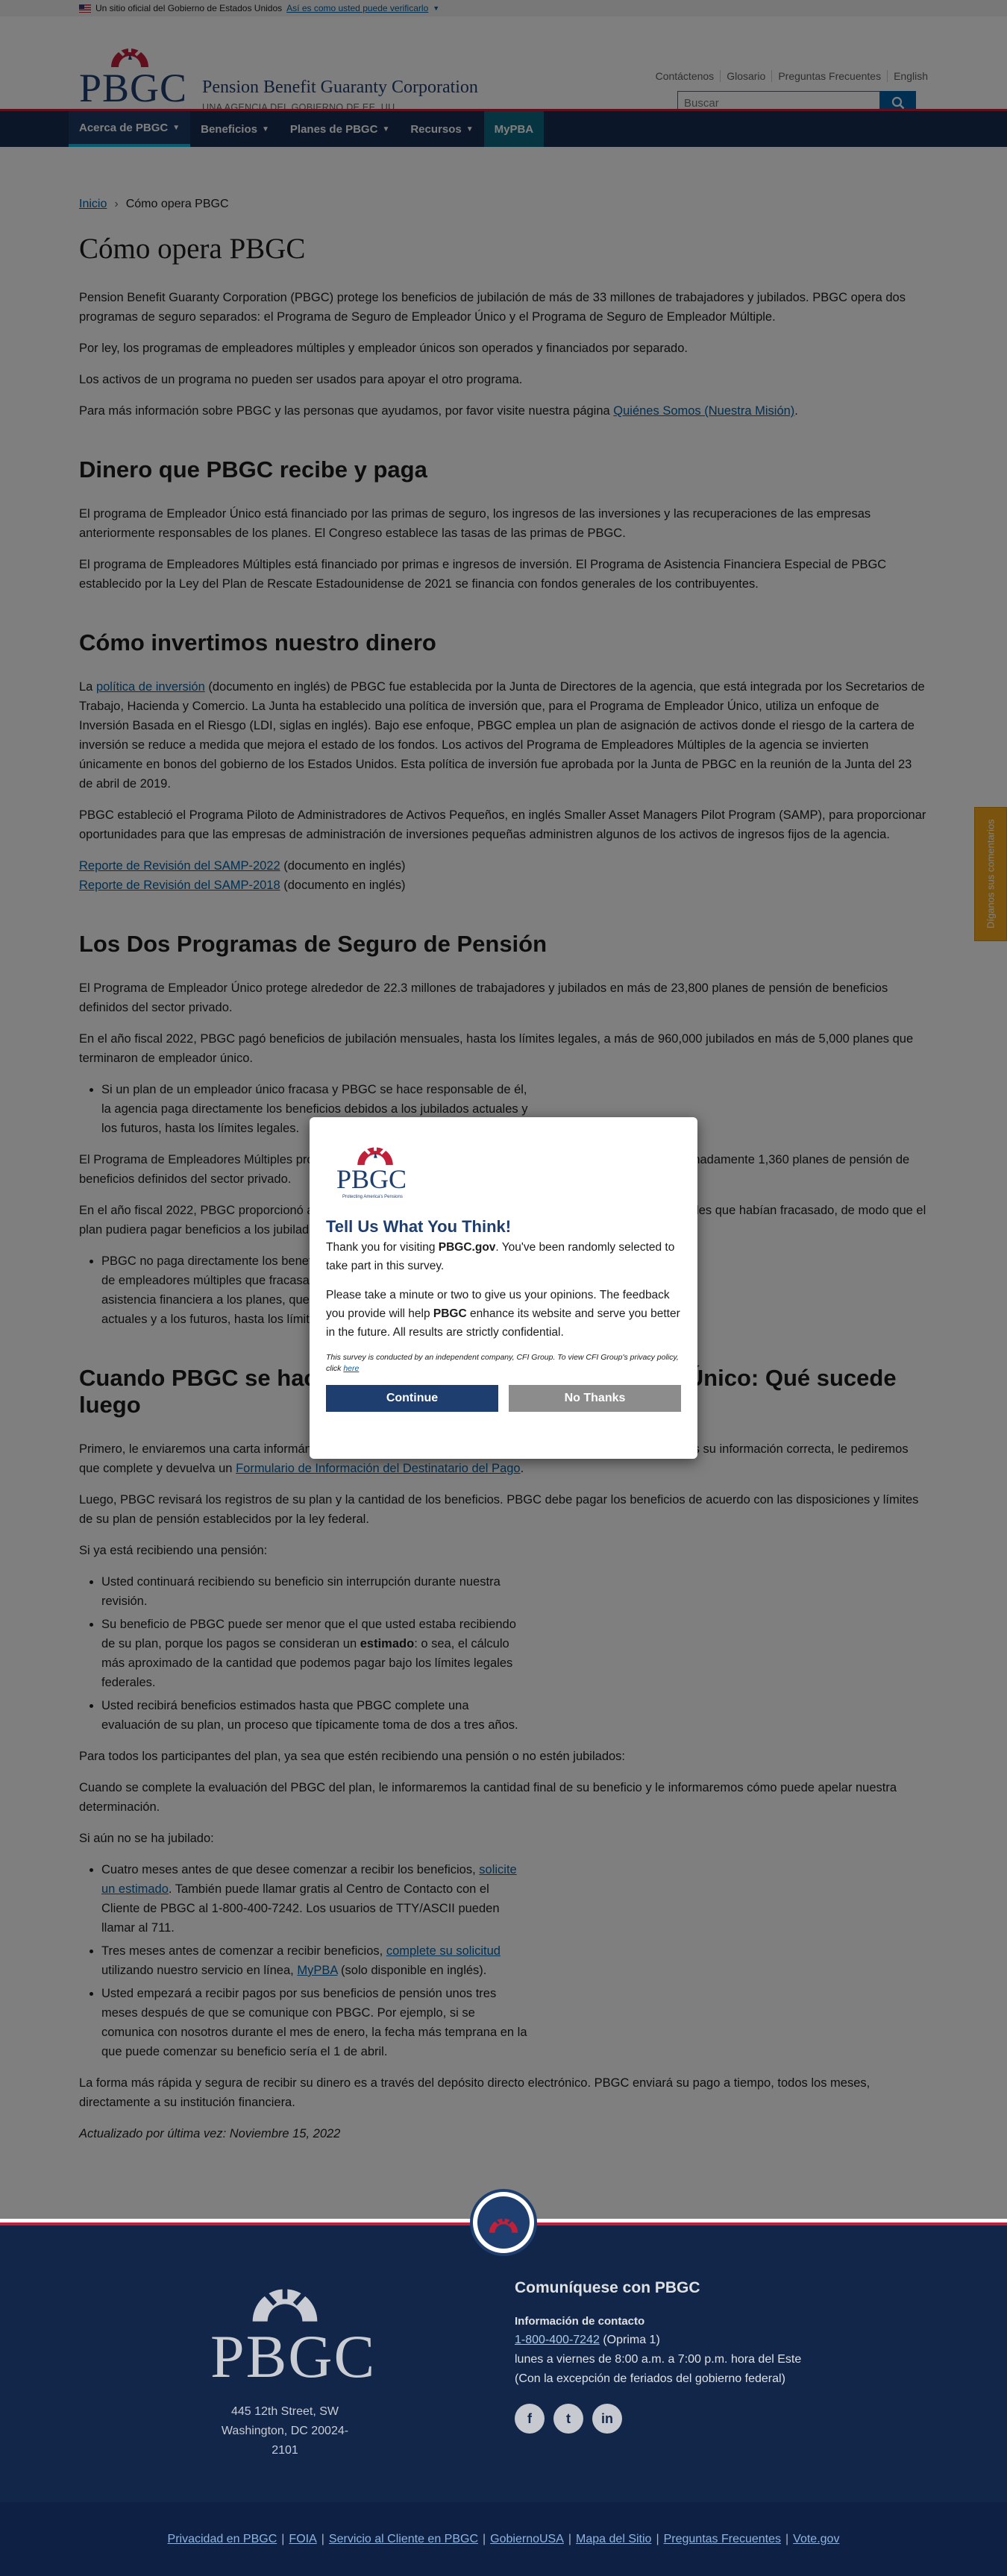 This screenshot has height=2576, width=1007. What do you see at coordinates (816, 2540) in the screenshot?
I see `footer-link-vote: Vote.gov` at bounding box center [816, 2540].